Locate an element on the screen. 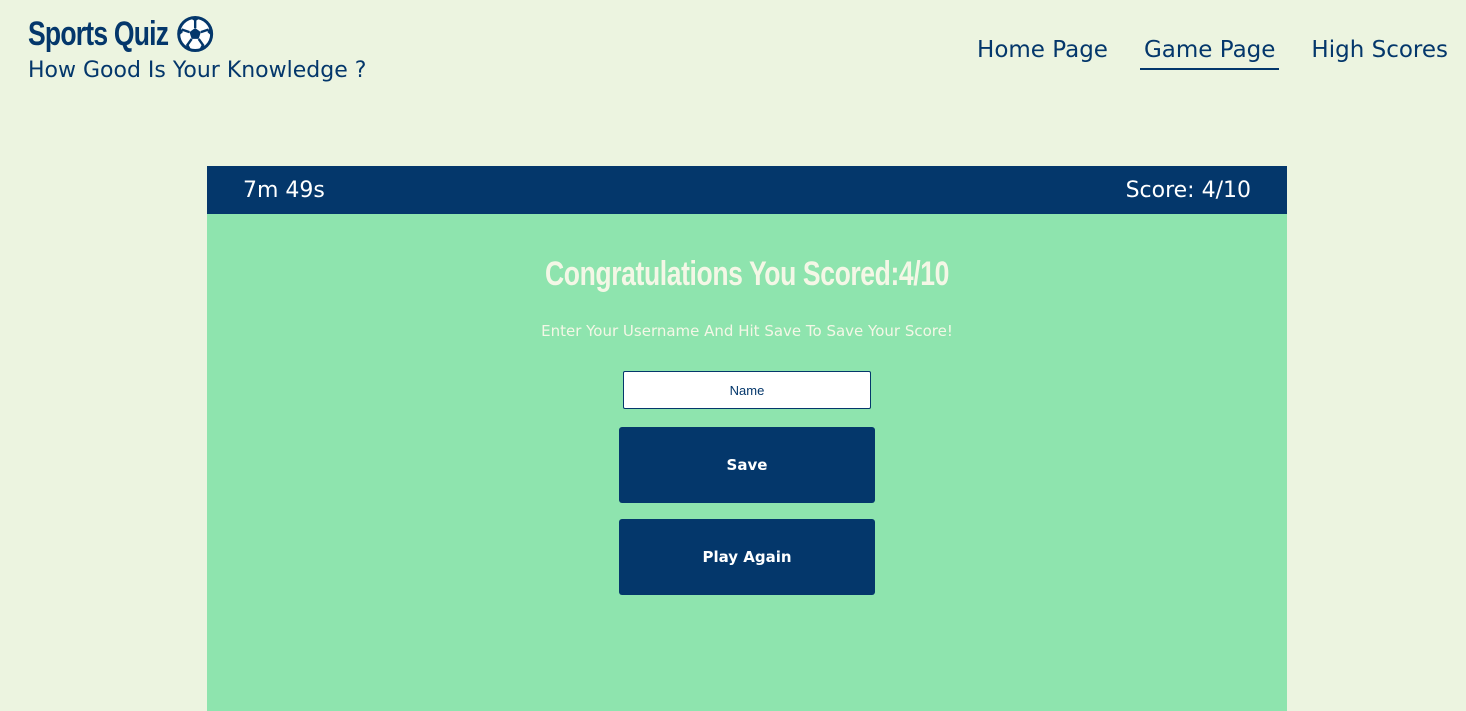 The width and height of the screenshot is (1466, 711). main-nav: Home Page Game Page High Scores is located at coordinates (1212, 52).